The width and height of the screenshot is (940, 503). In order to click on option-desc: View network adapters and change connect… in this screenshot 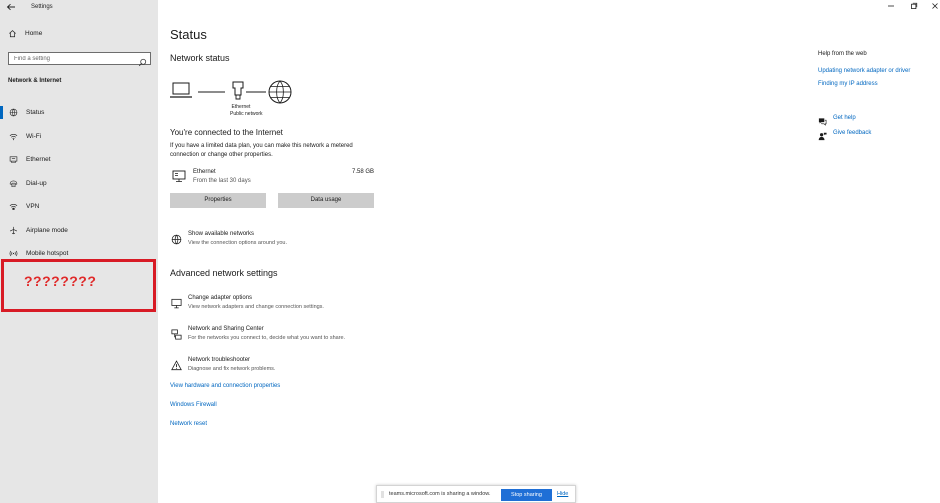, I will do `click(256, 307)`.